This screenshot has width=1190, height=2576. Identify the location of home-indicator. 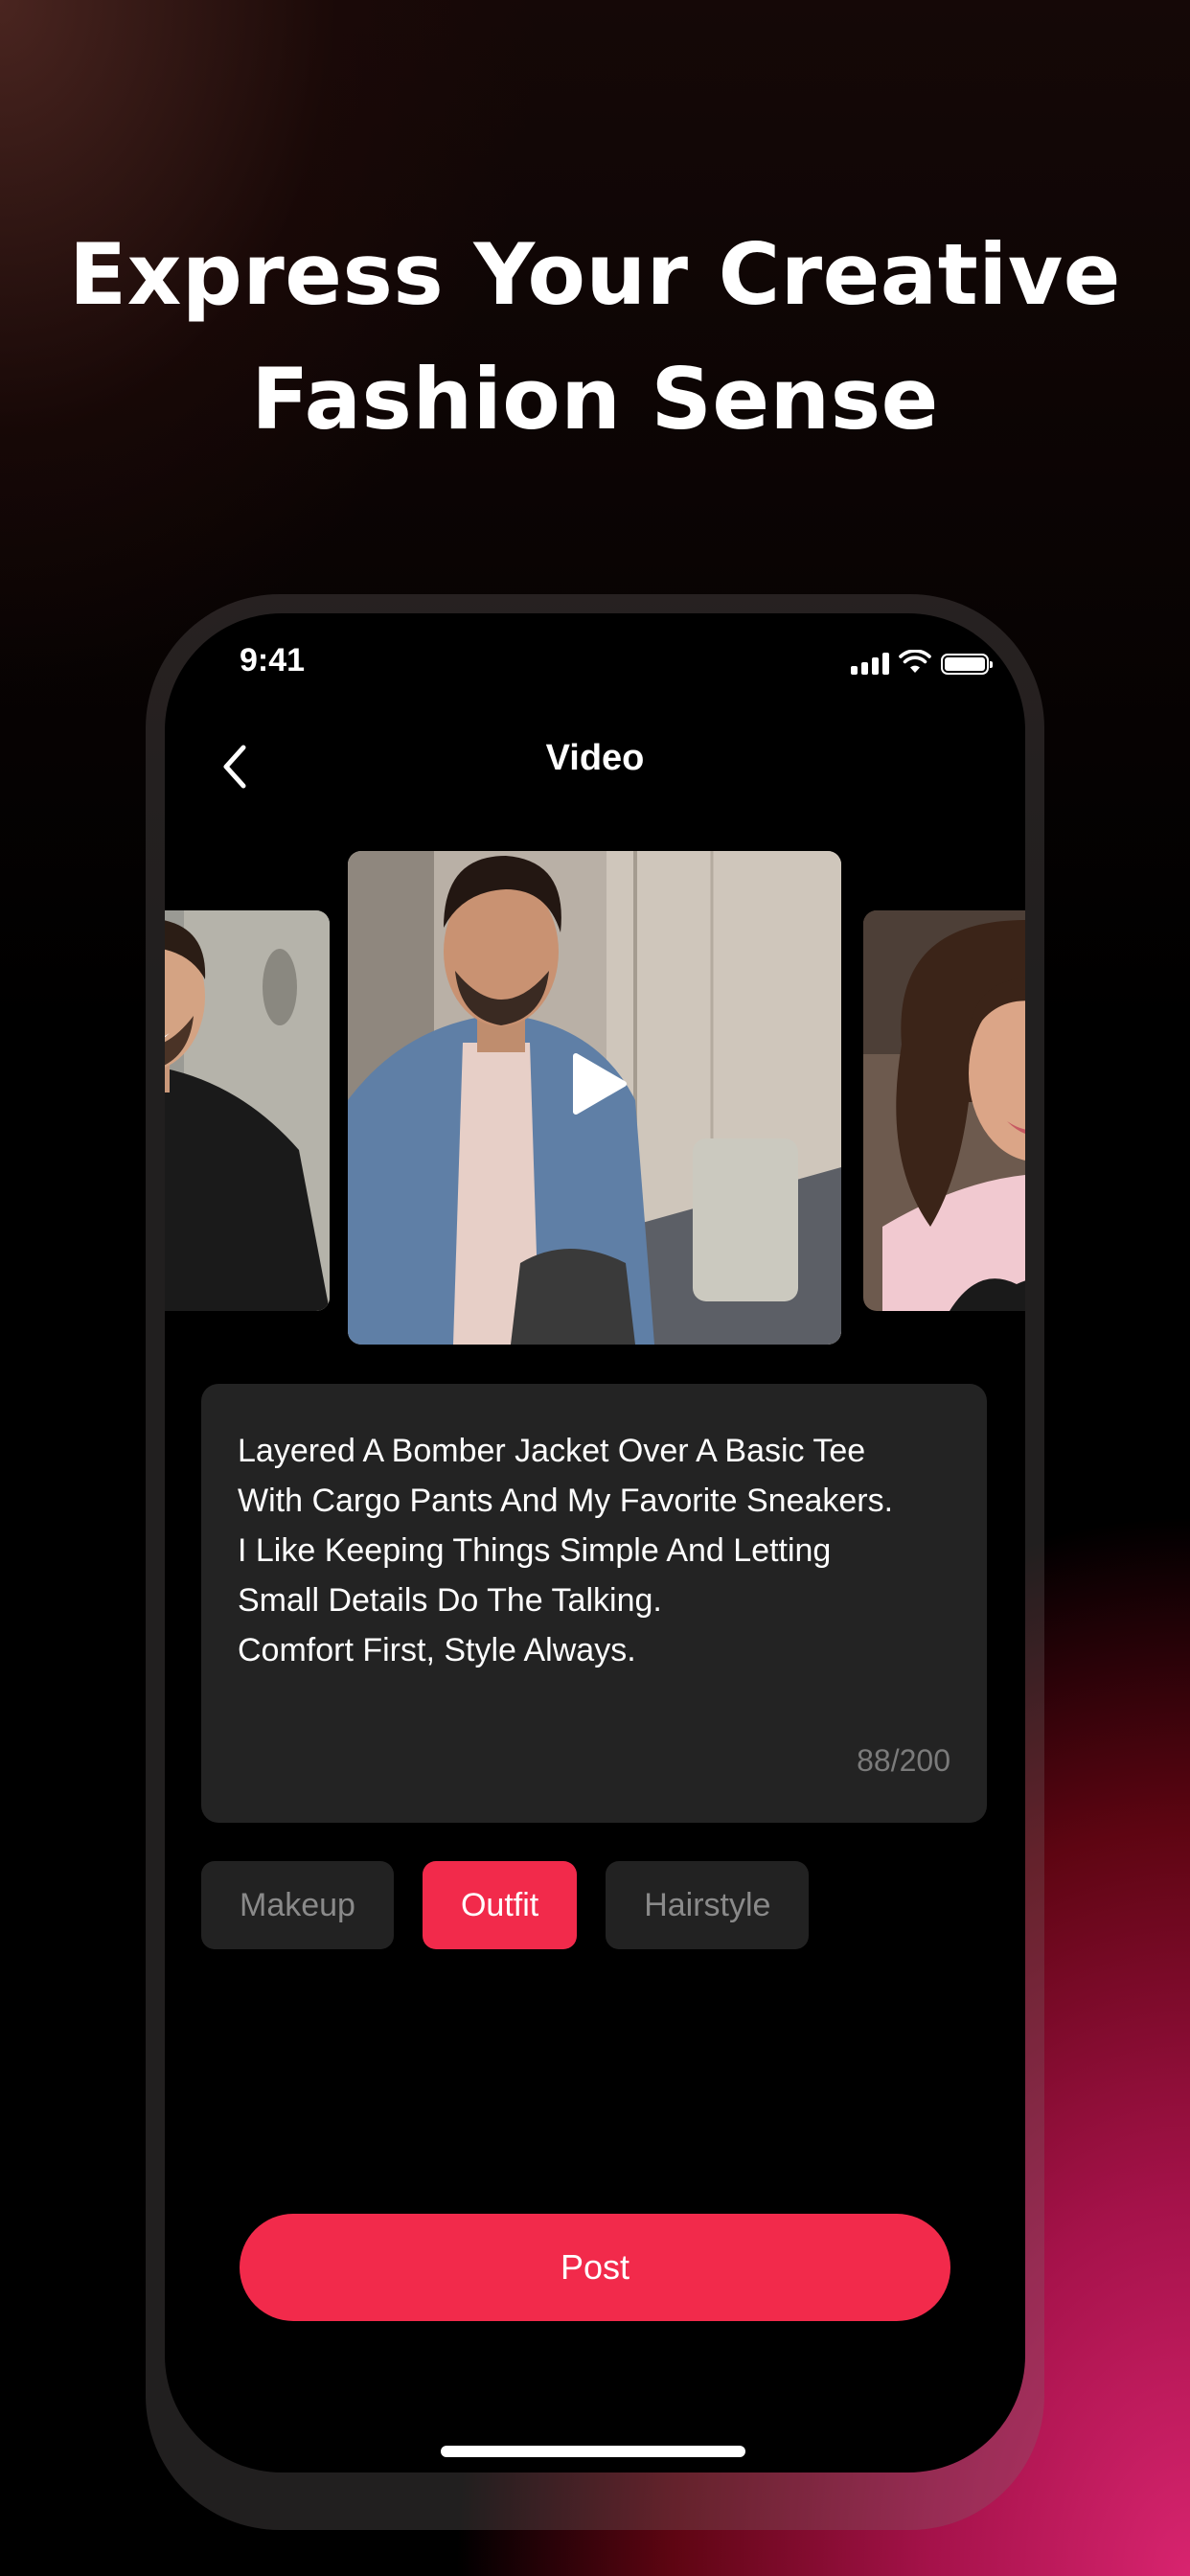
(593, 2451).